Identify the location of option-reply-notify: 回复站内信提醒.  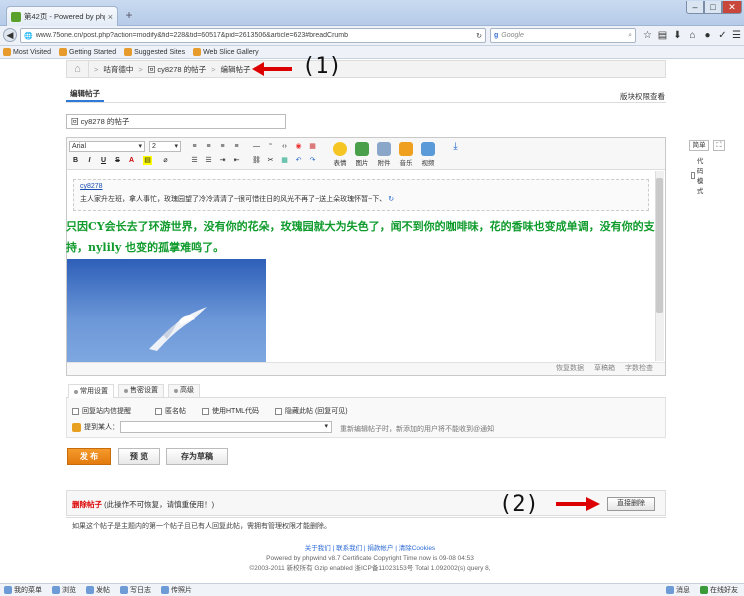
(101, 411).